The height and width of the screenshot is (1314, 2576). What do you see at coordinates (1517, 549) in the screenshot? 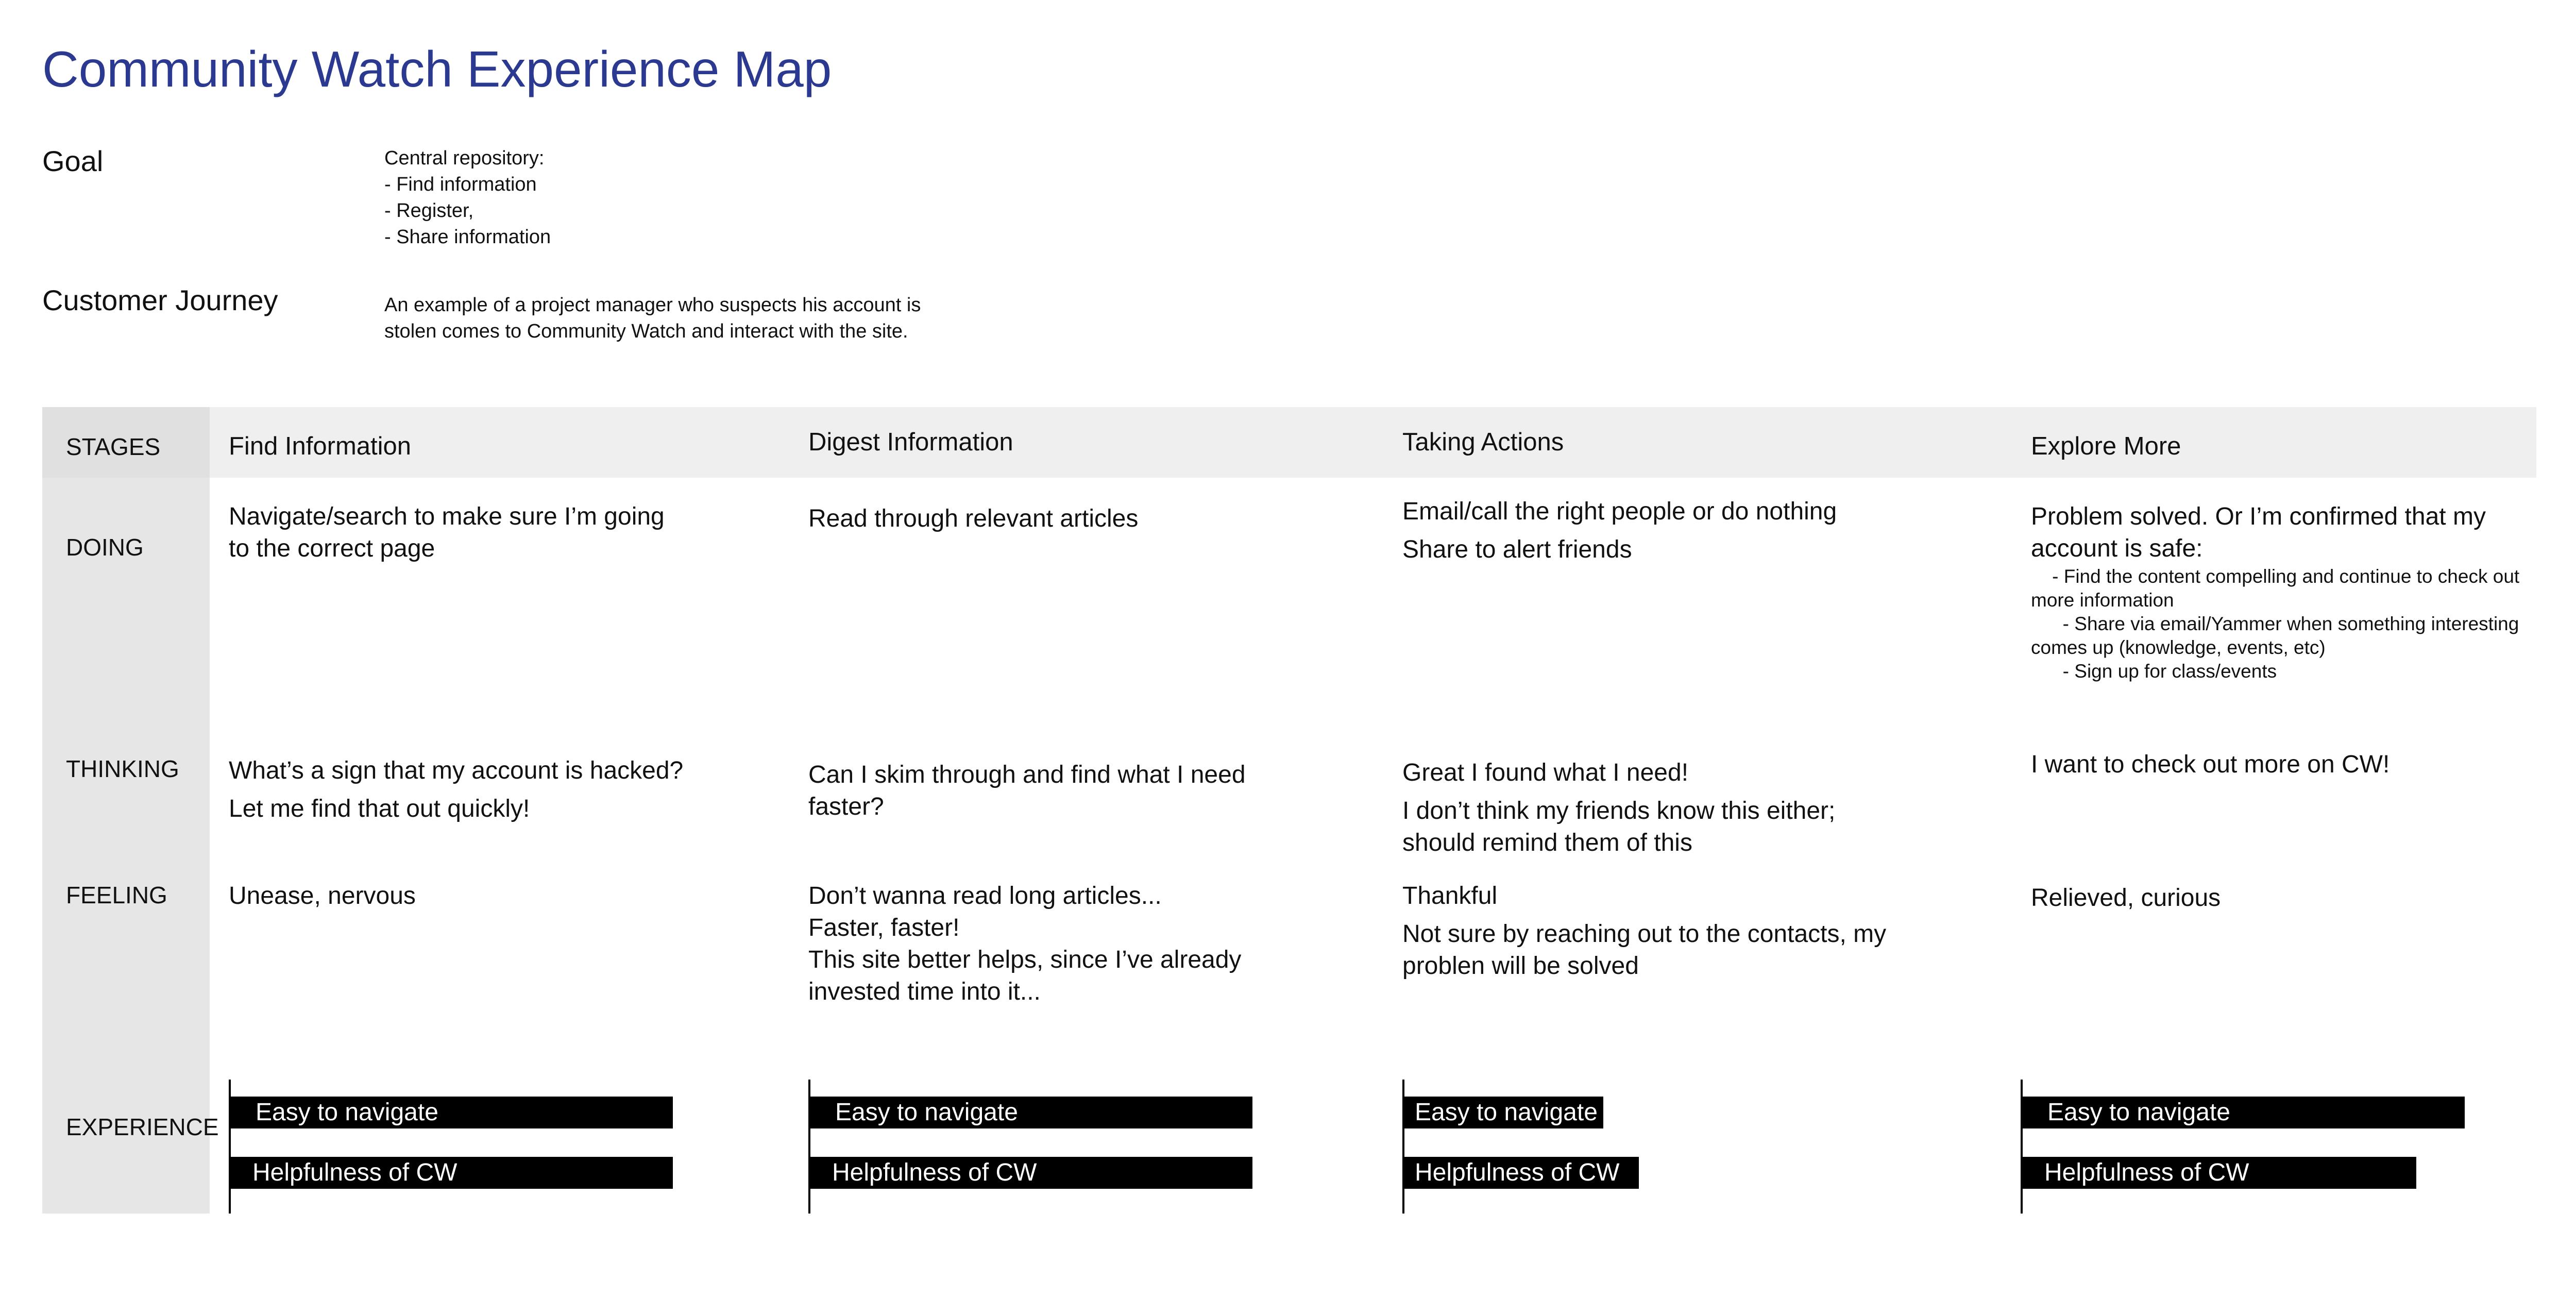
I see `cell-line: Share to alert friends` at bounding box center [1517, 549].